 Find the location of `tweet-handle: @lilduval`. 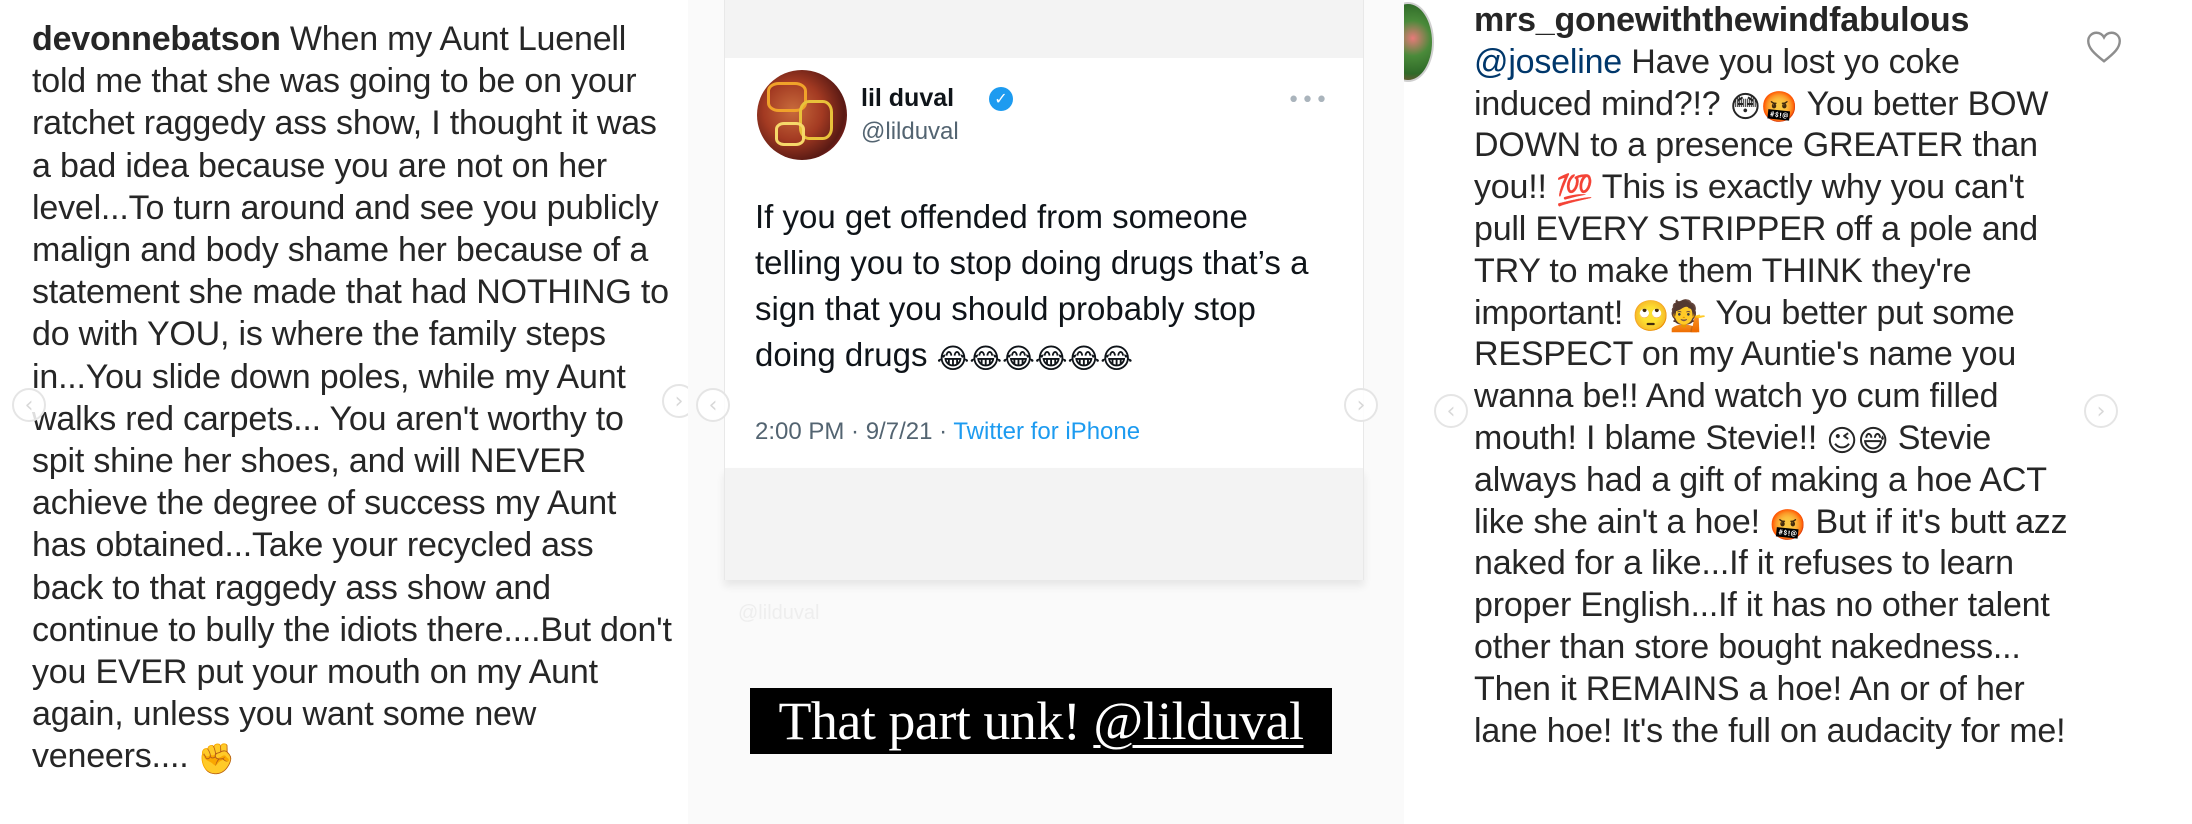

tweet-handle: @lilduval is located at coordinates (910, 132).